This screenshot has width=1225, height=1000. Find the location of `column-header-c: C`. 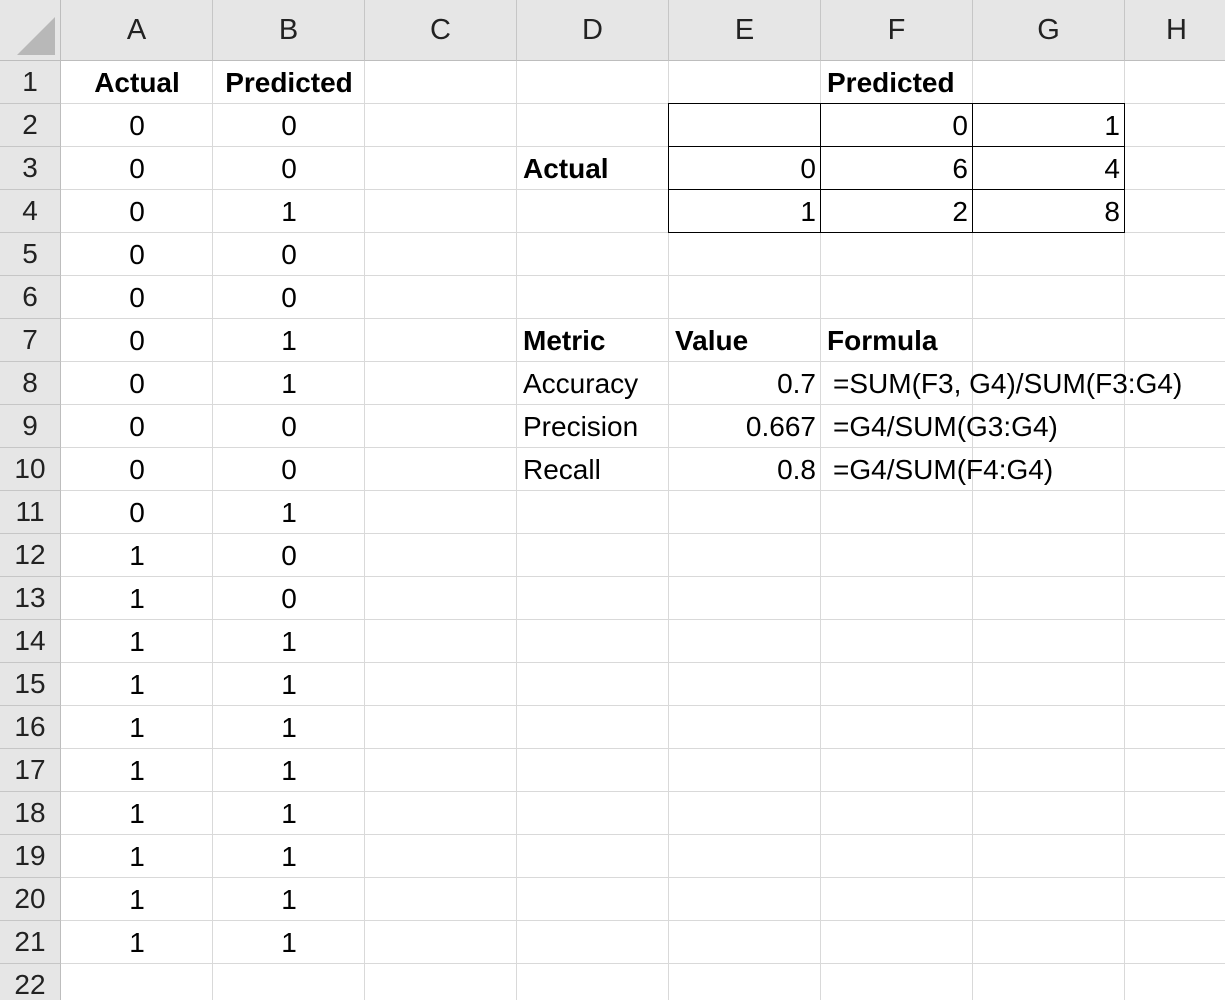

column-header-c: C is located at coordinates (441, 30).